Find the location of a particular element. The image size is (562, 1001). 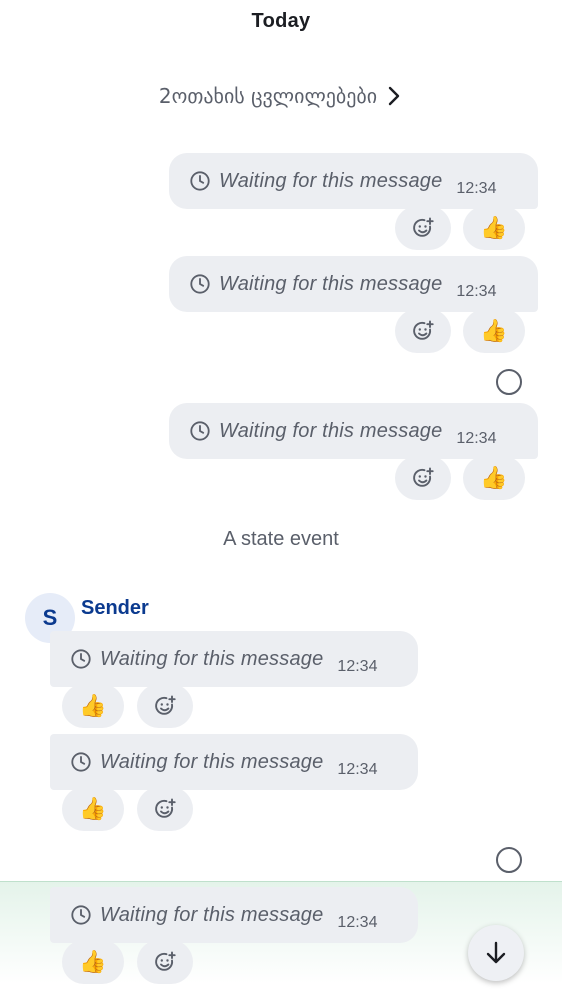

group-summary-row: 2ოთახის ცვლილებები is located at coordinates (281, 96).